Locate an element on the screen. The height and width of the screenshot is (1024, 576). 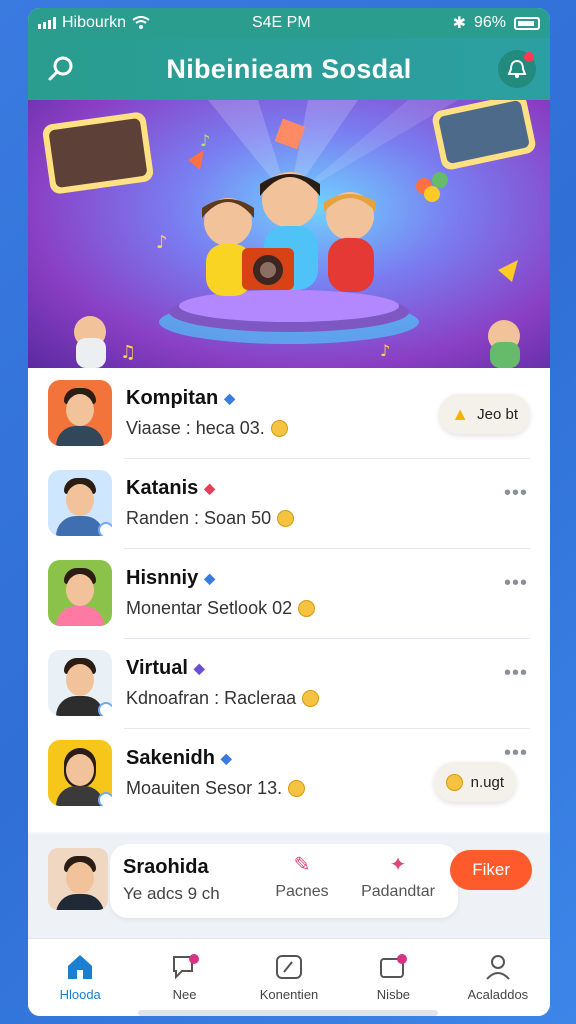
item-subtitle: Kdnoafran : Racleraa is located at coordinates (211, 698).